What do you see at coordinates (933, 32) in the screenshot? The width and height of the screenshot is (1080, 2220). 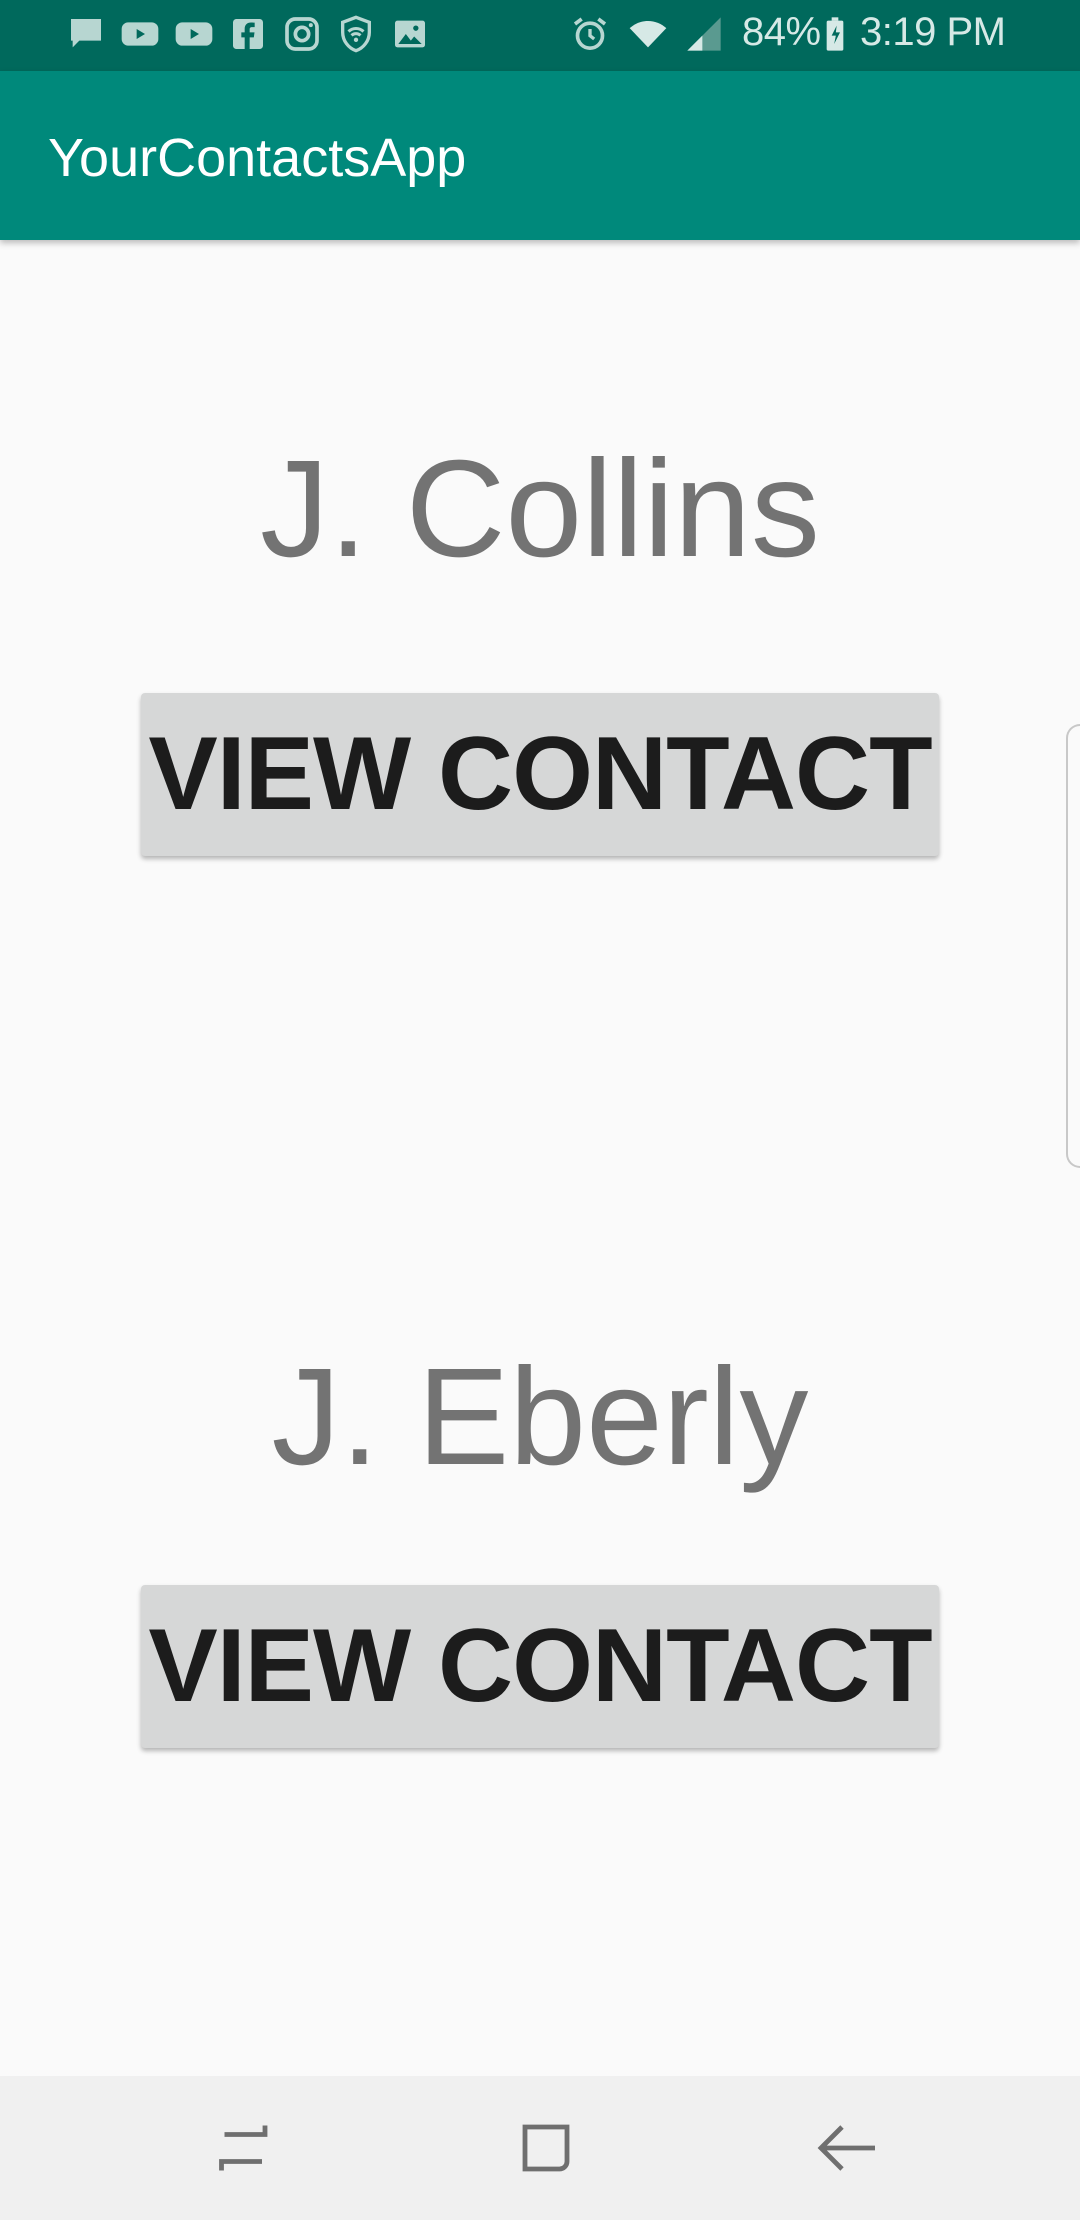 I see `clock: 3:19 PM` at bounding box center [933, 32].